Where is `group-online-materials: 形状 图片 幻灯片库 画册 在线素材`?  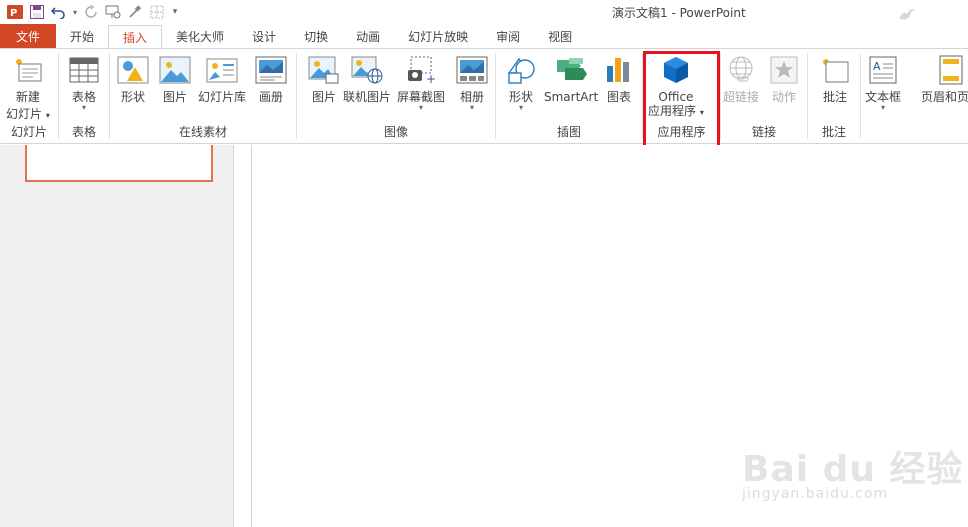
group-online-materials: 形状 图片 幻灯片库 画册 在线素材 is located at coordinates (203, 96).